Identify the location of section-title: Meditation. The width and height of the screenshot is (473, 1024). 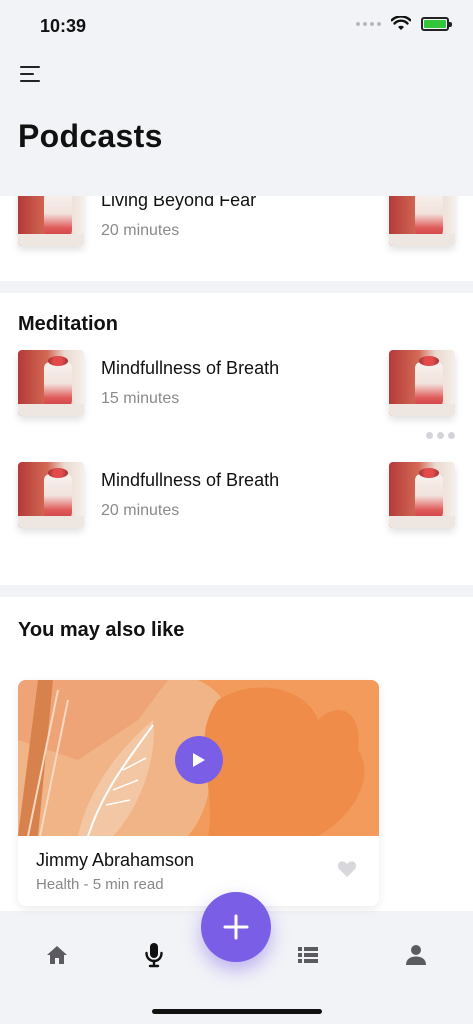
(68, 324).